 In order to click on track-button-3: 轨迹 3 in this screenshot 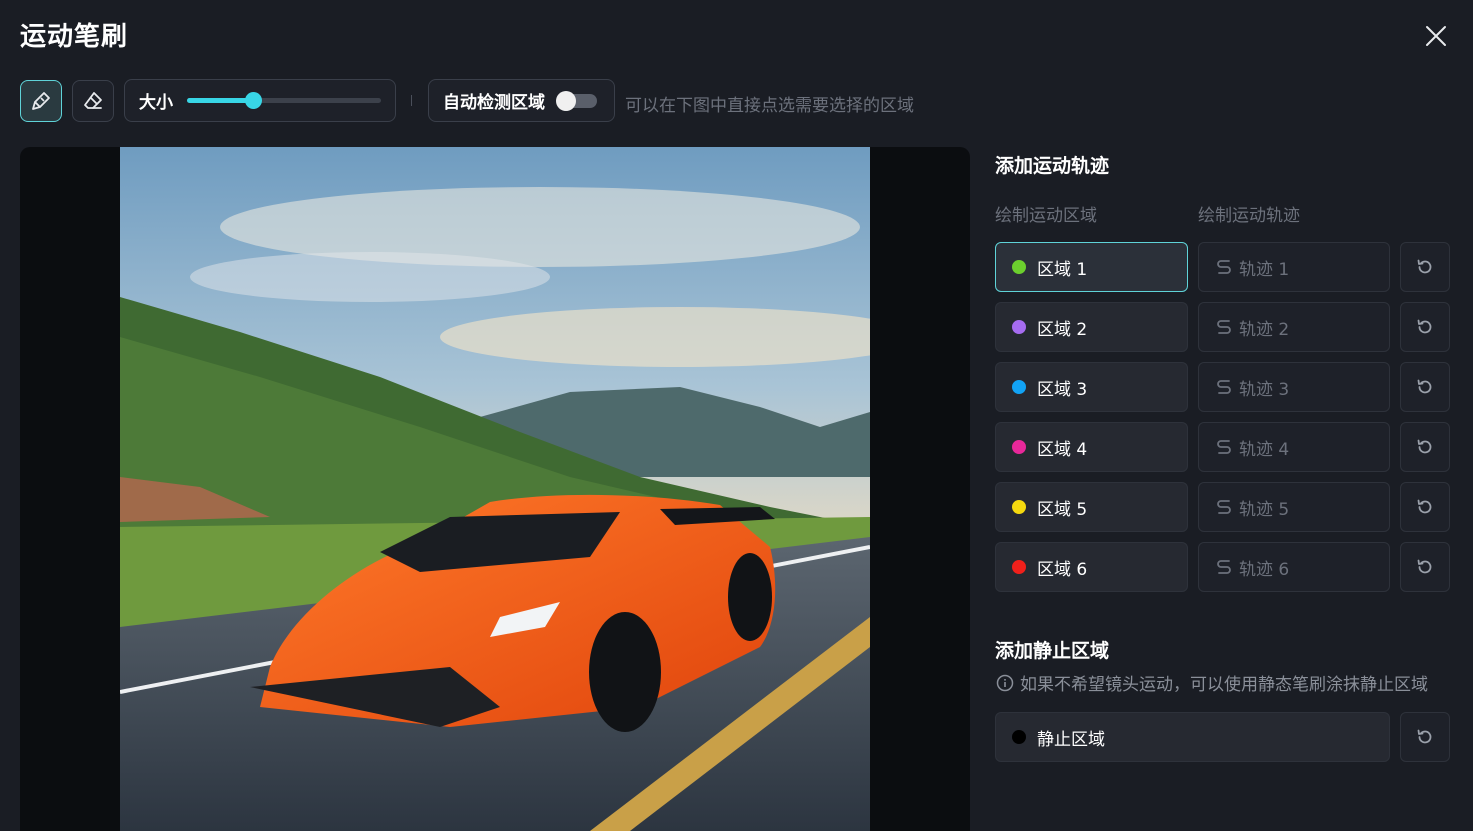, I will do `click(1294, 387)`.